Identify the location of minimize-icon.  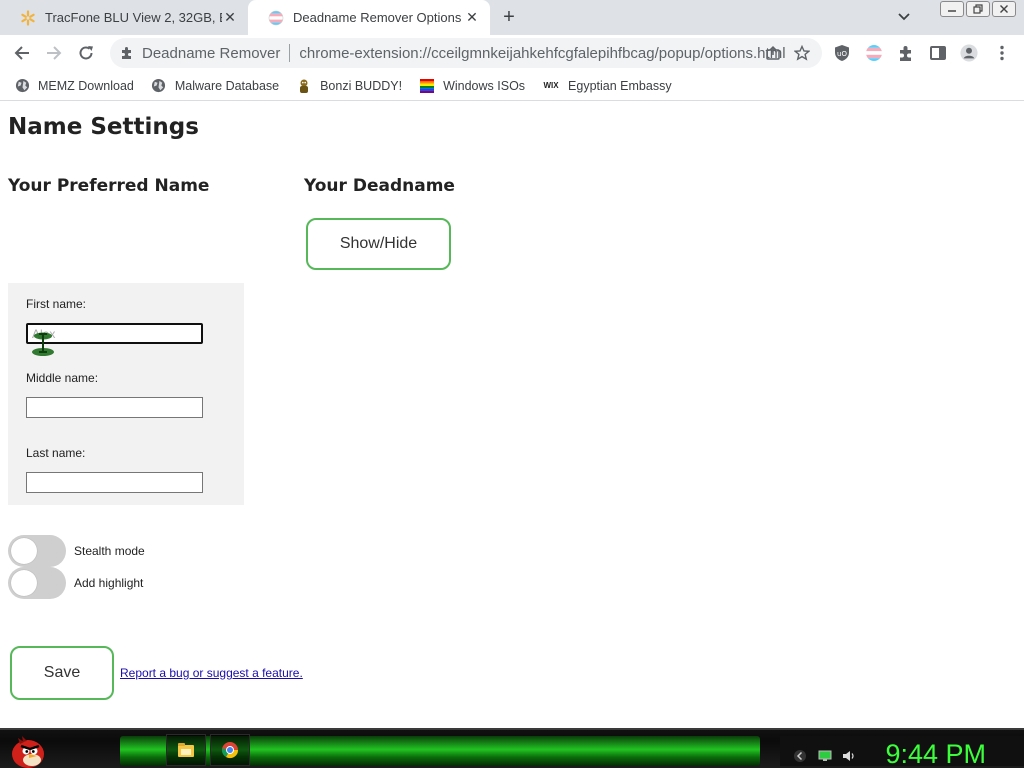
(952, 9).